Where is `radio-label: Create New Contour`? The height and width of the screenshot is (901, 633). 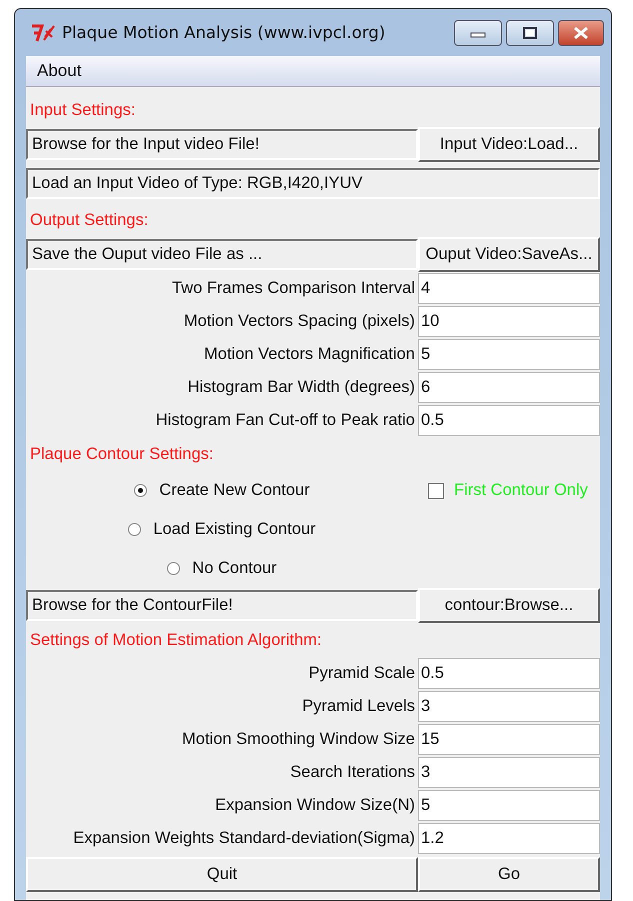
radio-label: Create New Contour is located at coordinates (234, 490).